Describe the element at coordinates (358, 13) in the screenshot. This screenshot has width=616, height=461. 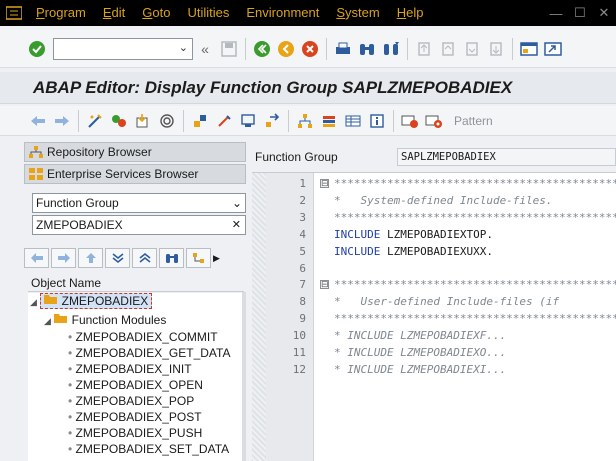
I see `menu-system: System` at that location.